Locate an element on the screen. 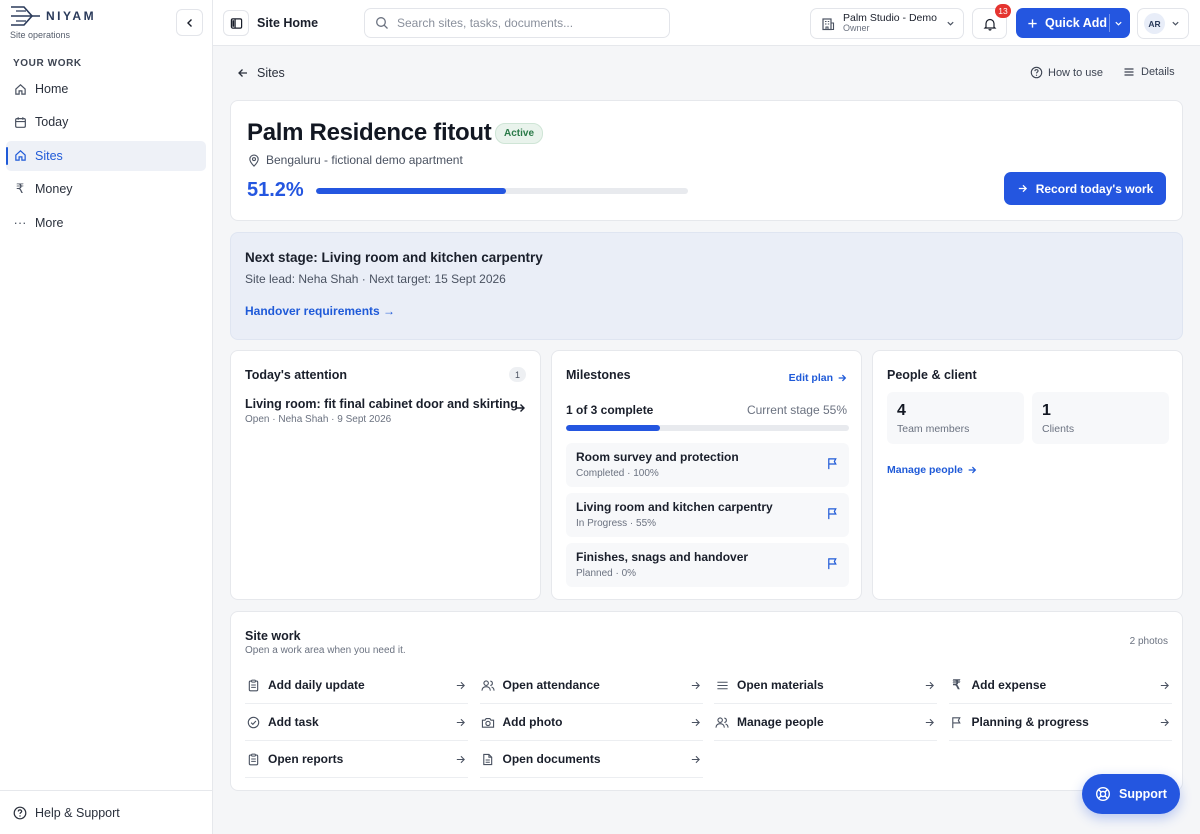 The image size is (1200, 834). team-members-count: 4 is located at coordinates (901, 410).